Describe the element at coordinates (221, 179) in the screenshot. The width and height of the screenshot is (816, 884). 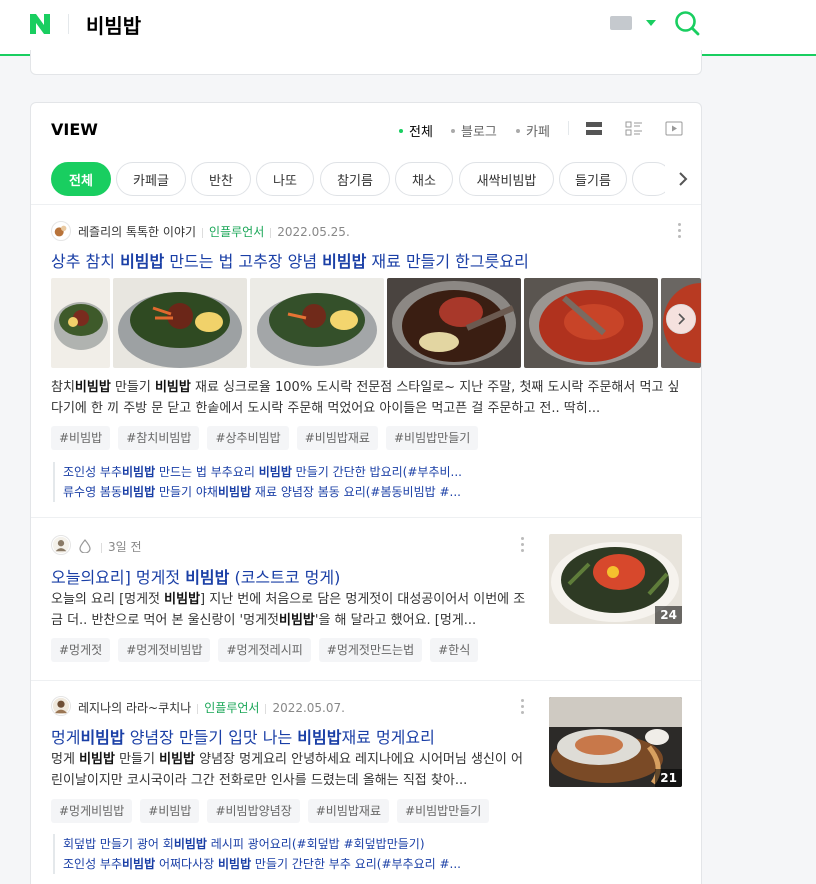
I see `chip-side-dish: 반찬` at that location.